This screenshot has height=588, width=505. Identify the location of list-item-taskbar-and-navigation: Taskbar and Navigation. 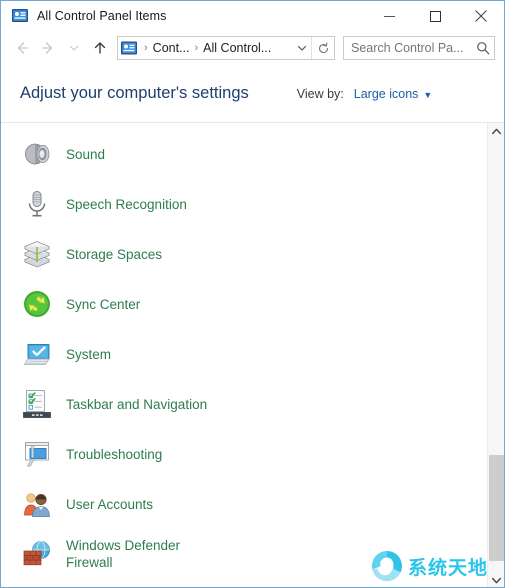
(244, 404).